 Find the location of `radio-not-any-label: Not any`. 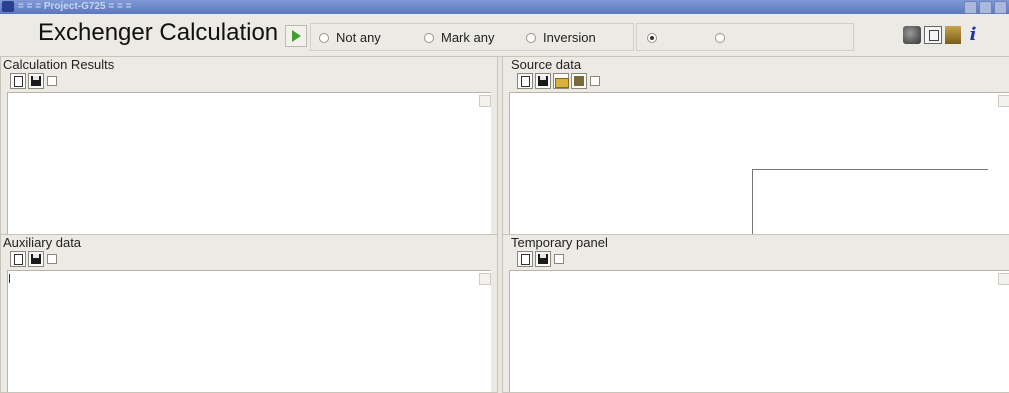

radio-not-any-label: Not any is located at coordinates (358, 37).